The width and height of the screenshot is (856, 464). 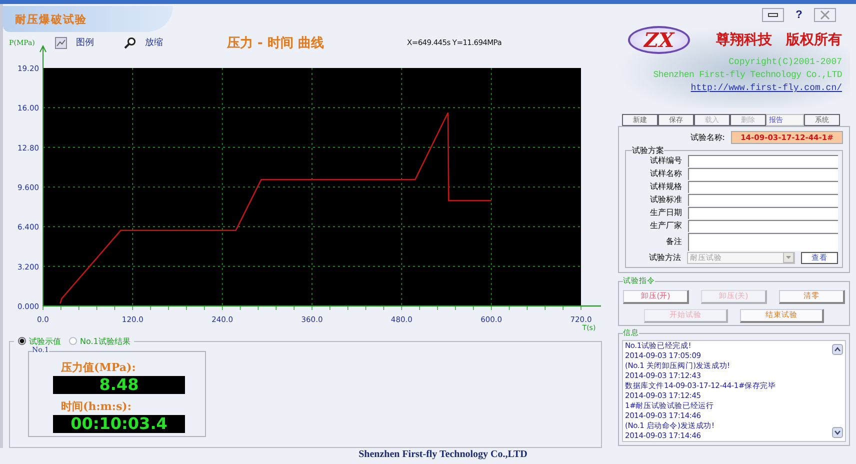 What do you see at coordinates (99, 341) in the screenshot?
I see `radio-tab: No.1试验结果` at bounding box center [99, 341].